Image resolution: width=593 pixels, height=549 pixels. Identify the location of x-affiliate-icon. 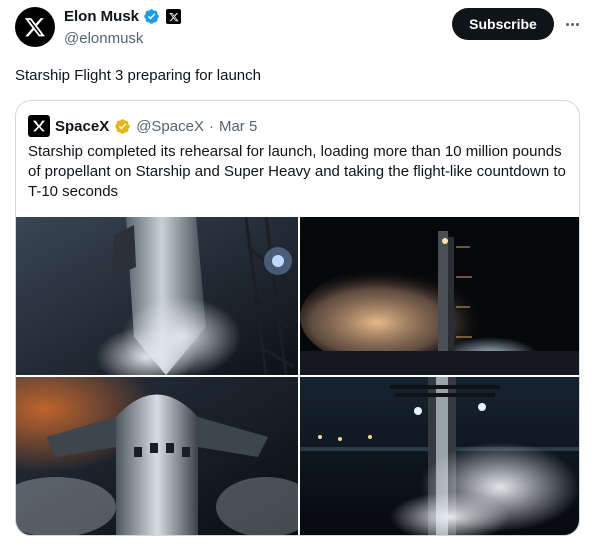
(174, 16).